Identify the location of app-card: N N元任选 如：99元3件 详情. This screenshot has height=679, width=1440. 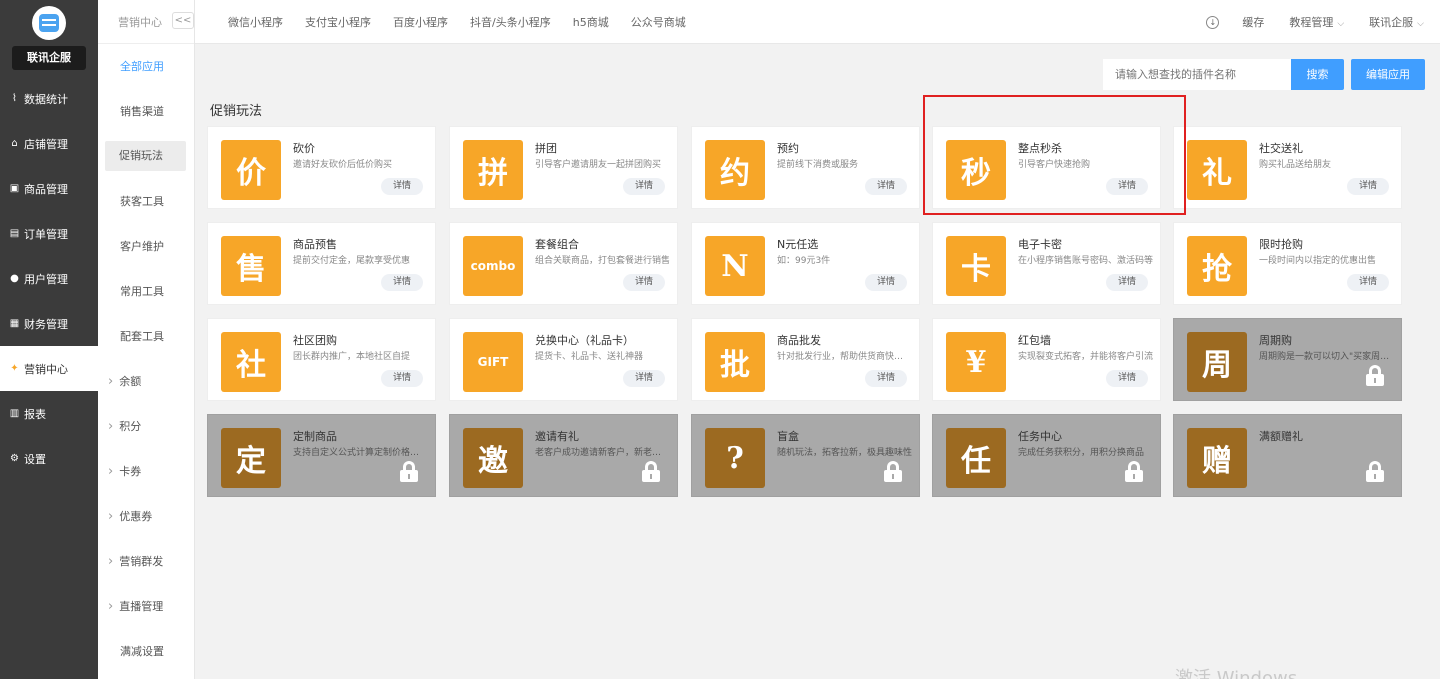
(805, 263).